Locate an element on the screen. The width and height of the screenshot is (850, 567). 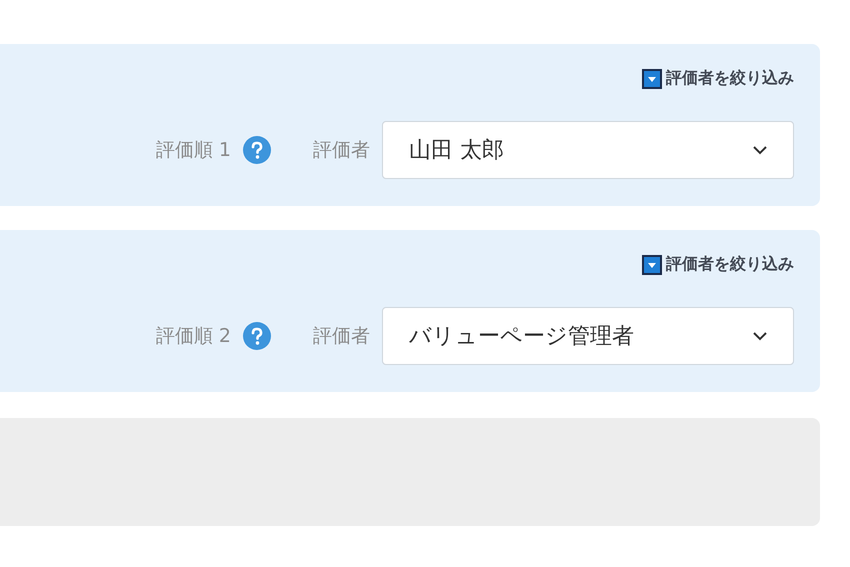
order-label: 評価順 1 is located at coordinates (193, 150).